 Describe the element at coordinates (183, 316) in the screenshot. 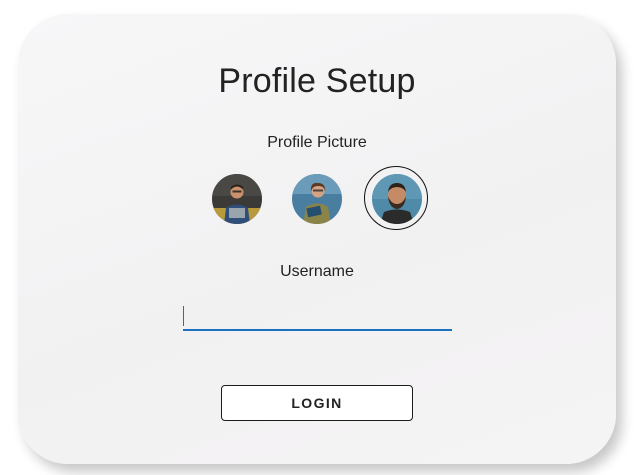

I see `text-caret` at that location.